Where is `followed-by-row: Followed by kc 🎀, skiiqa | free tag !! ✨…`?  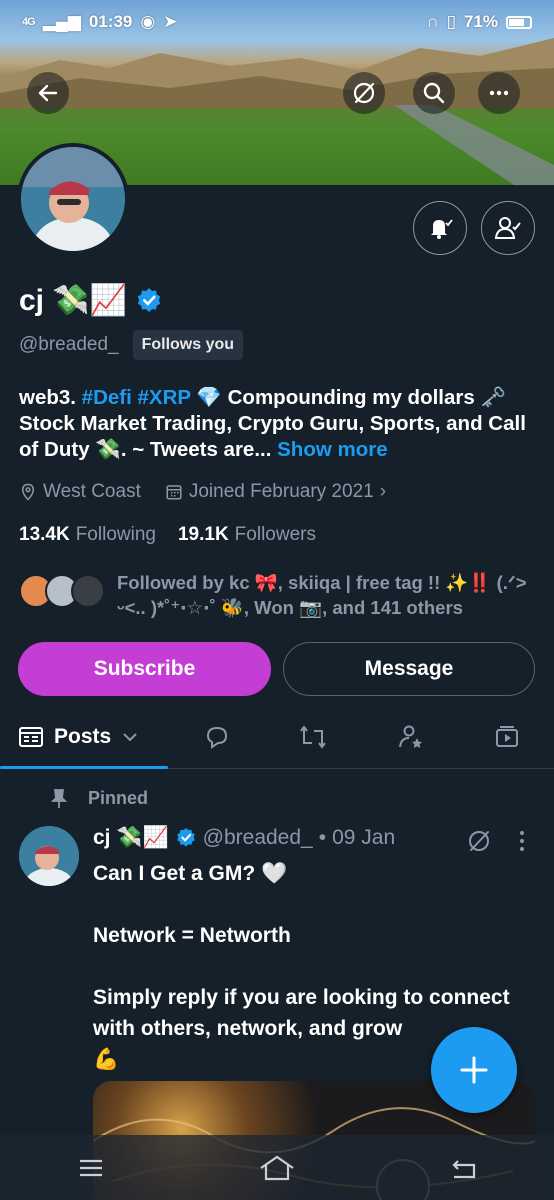 followed-by-row: Followed by kc 🎀, skiiqa | free tag !! ✨… is located at coordinates (286, 595).